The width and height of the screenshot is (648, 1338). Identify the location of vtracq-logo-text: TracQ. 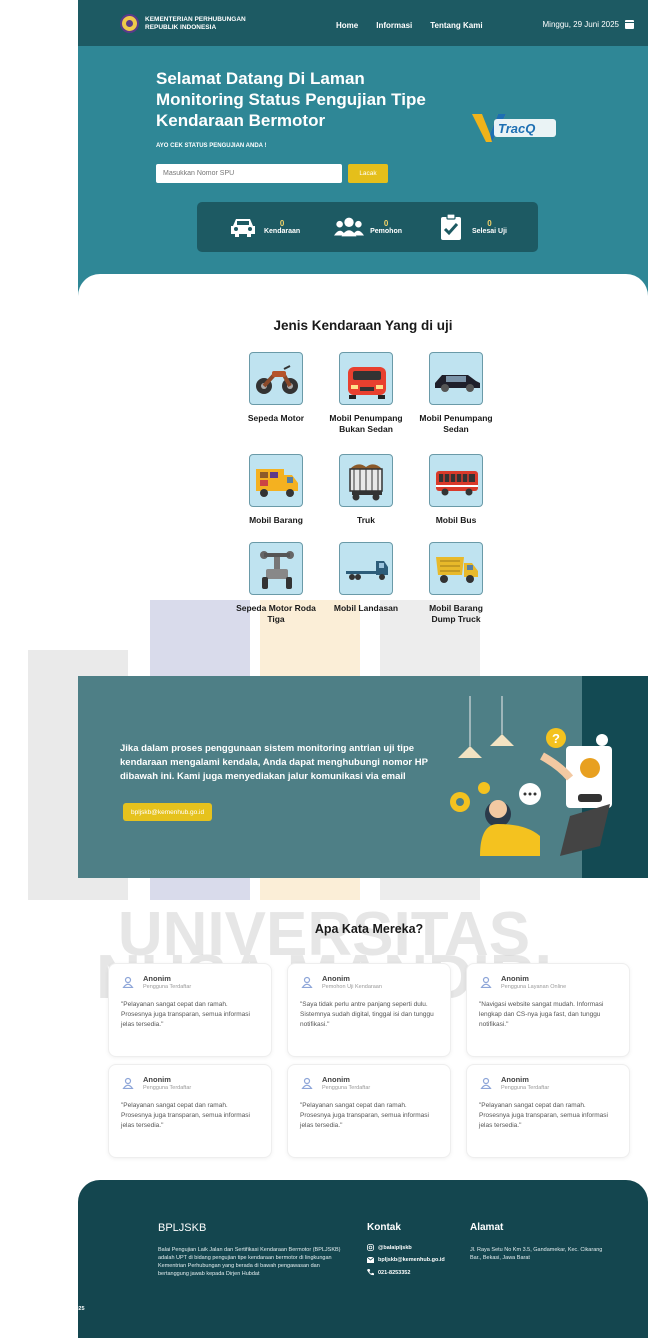
(516, 128).